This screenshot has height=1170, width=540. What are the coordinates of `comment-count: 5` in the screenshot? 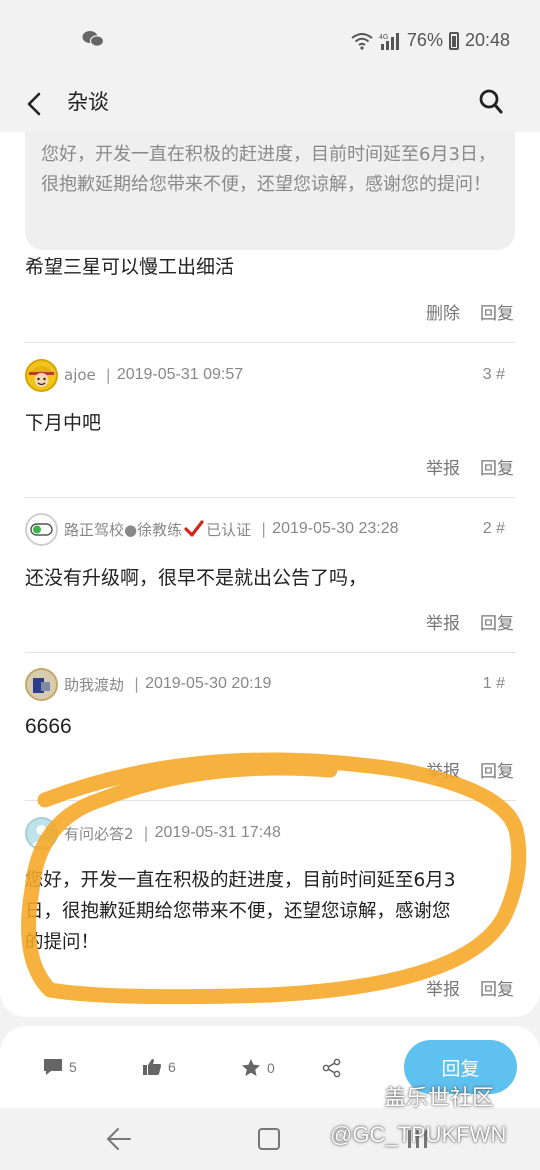 It's located at (60, 1067).